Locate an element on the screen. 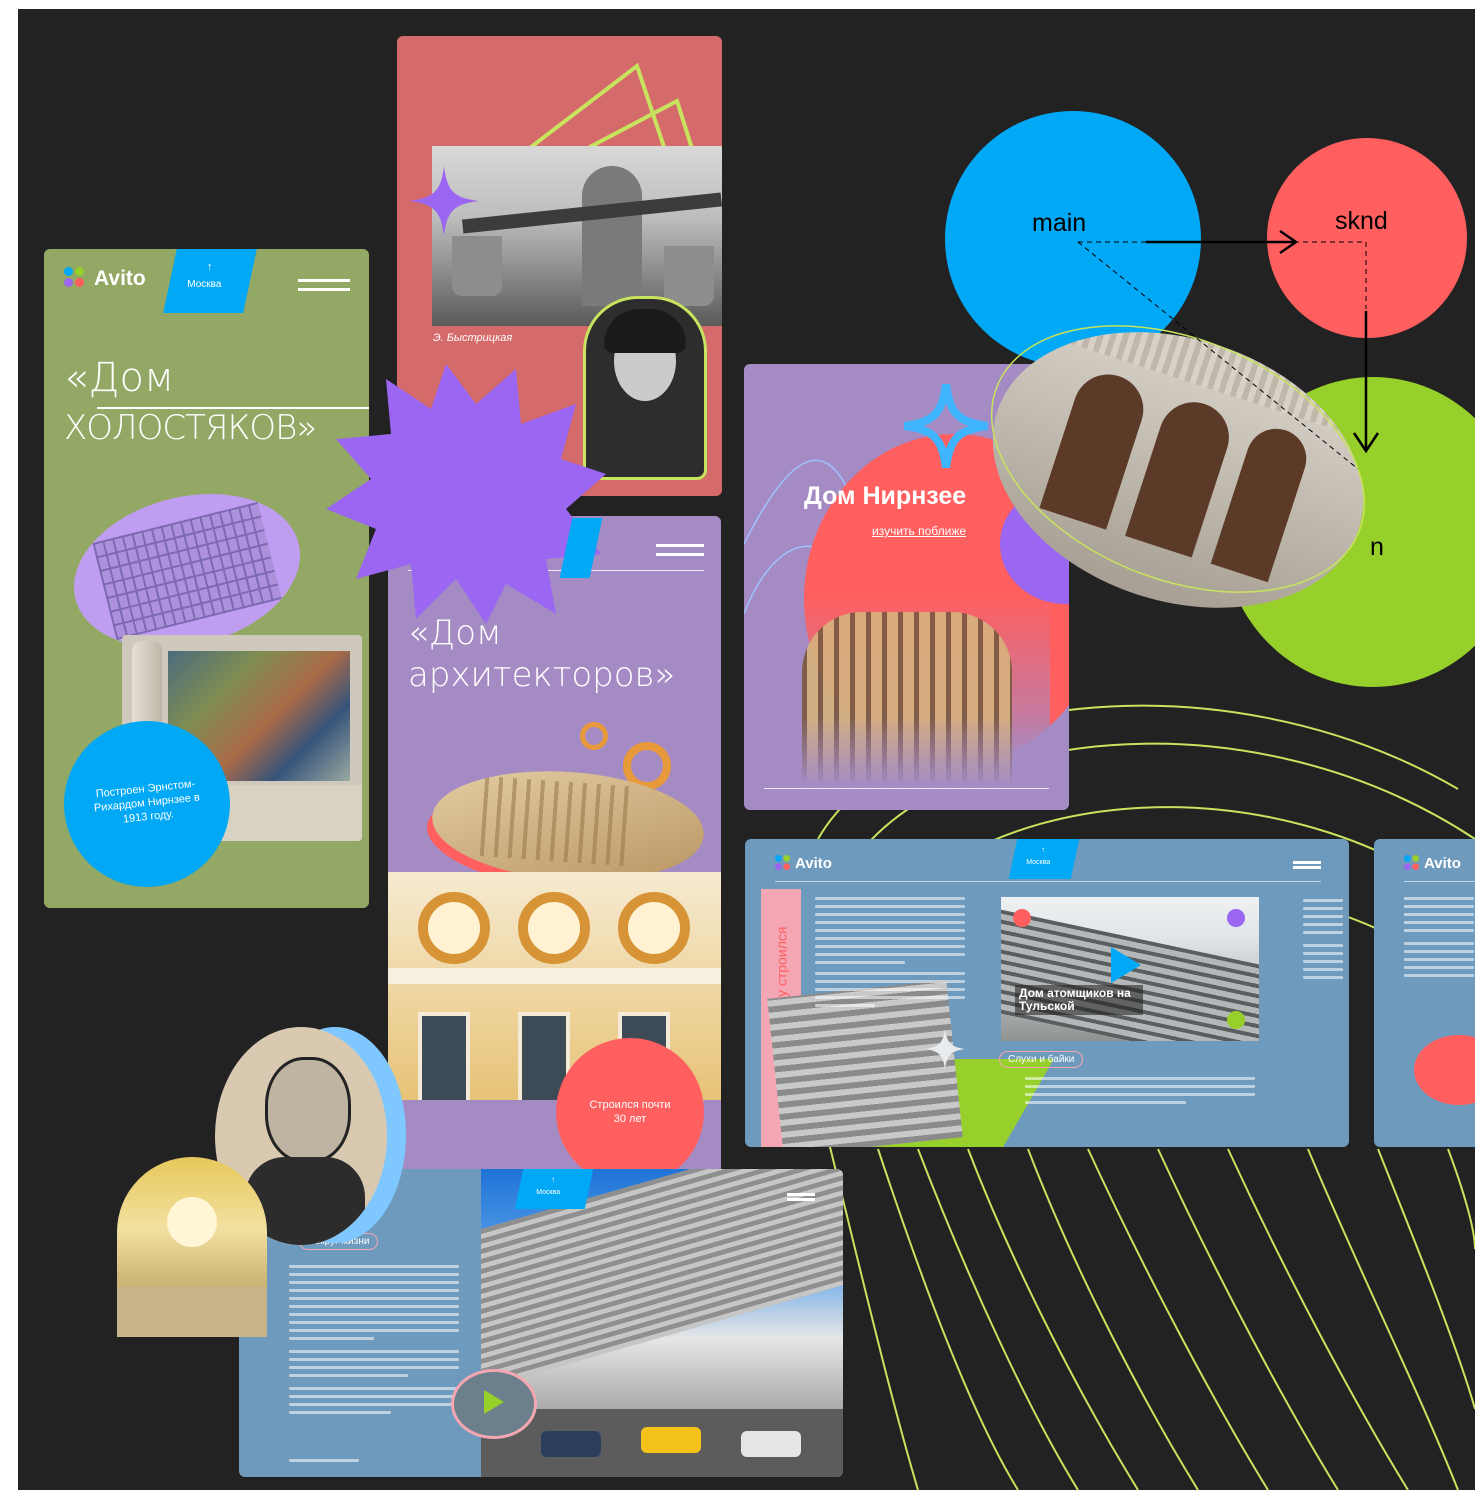 This screenshot has width=1475, height=1490. info-bubble: Строился почти 30 лет is located at coordinates (630, 1107).